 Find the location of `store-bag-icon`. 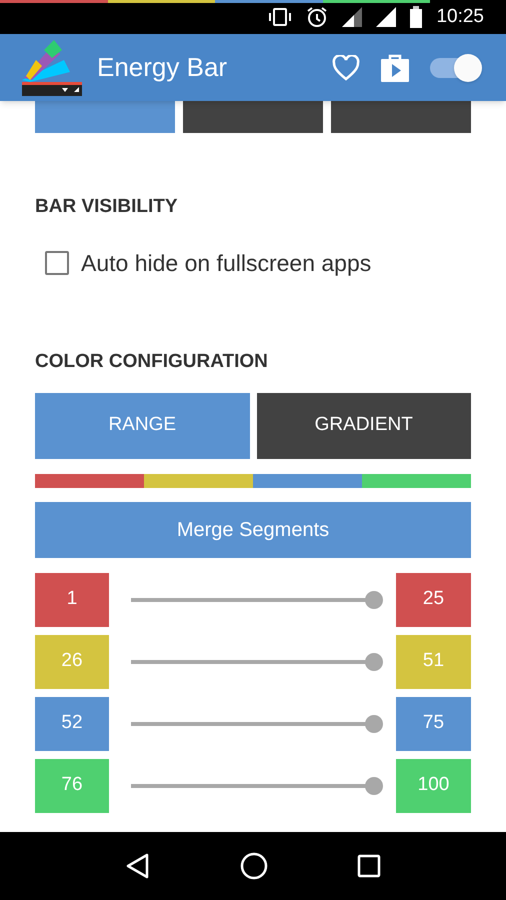

store-bag-icon is located at coordinates (395, 67).